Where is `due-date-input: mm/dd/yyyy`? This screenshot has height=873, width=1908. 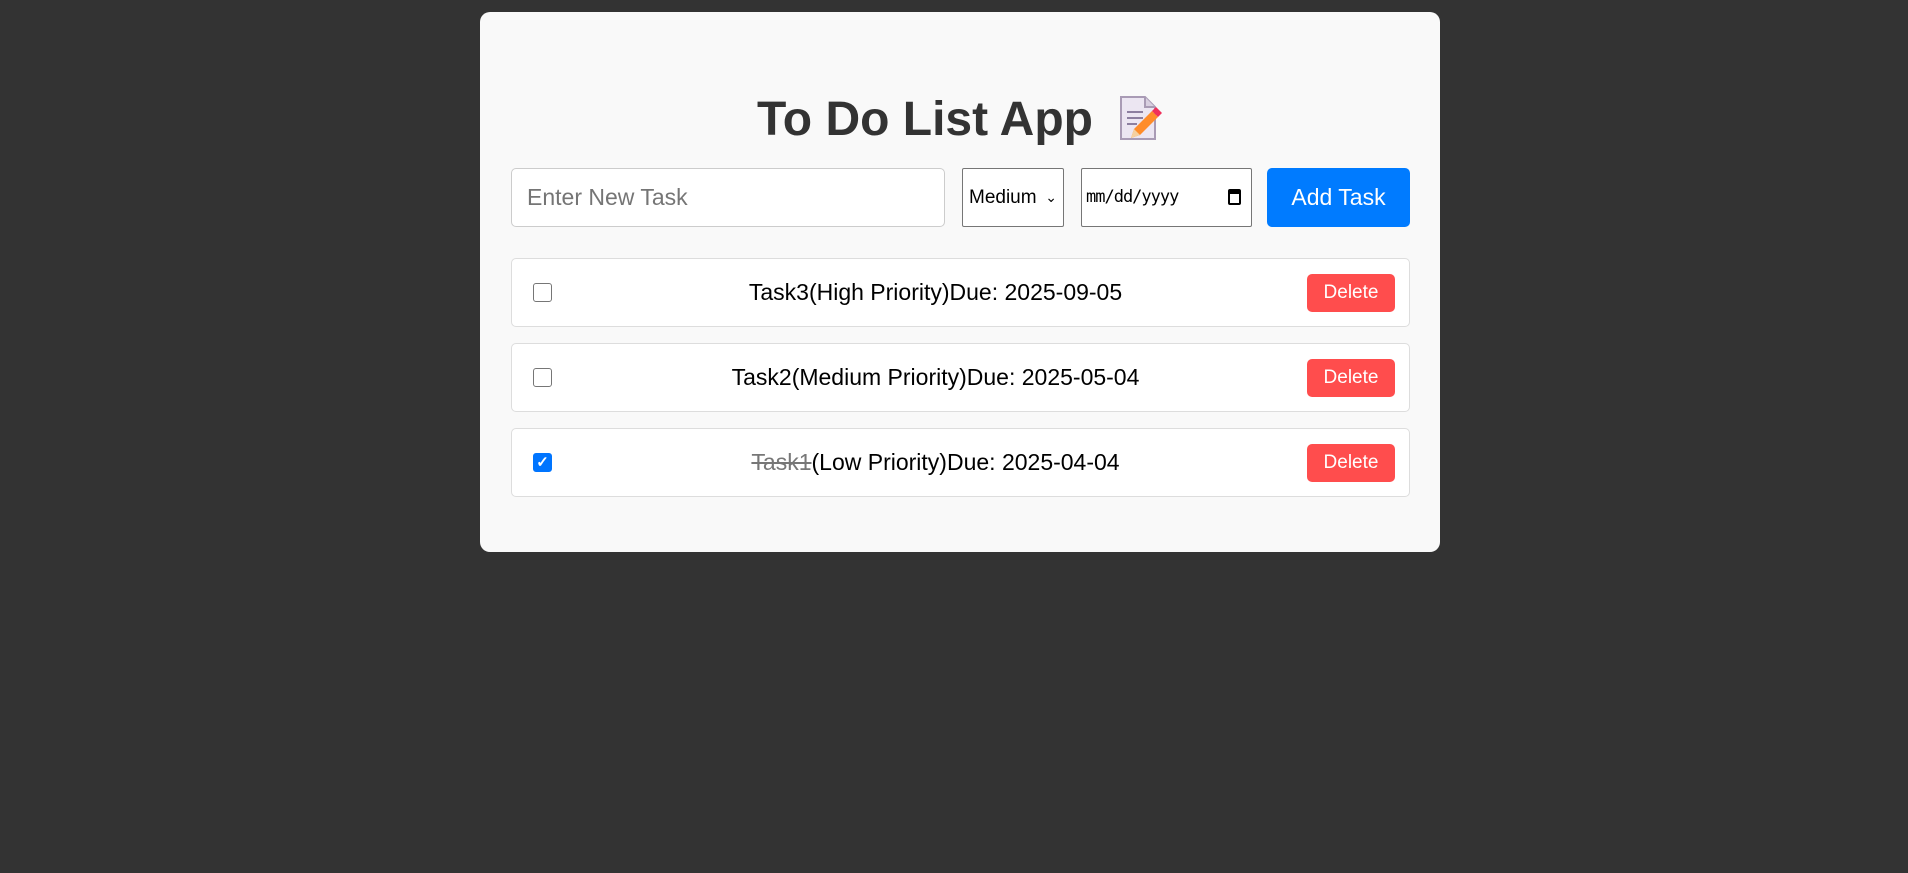
due-date-input: mm/dd/yyyy is located at coordinates (1166, 197).